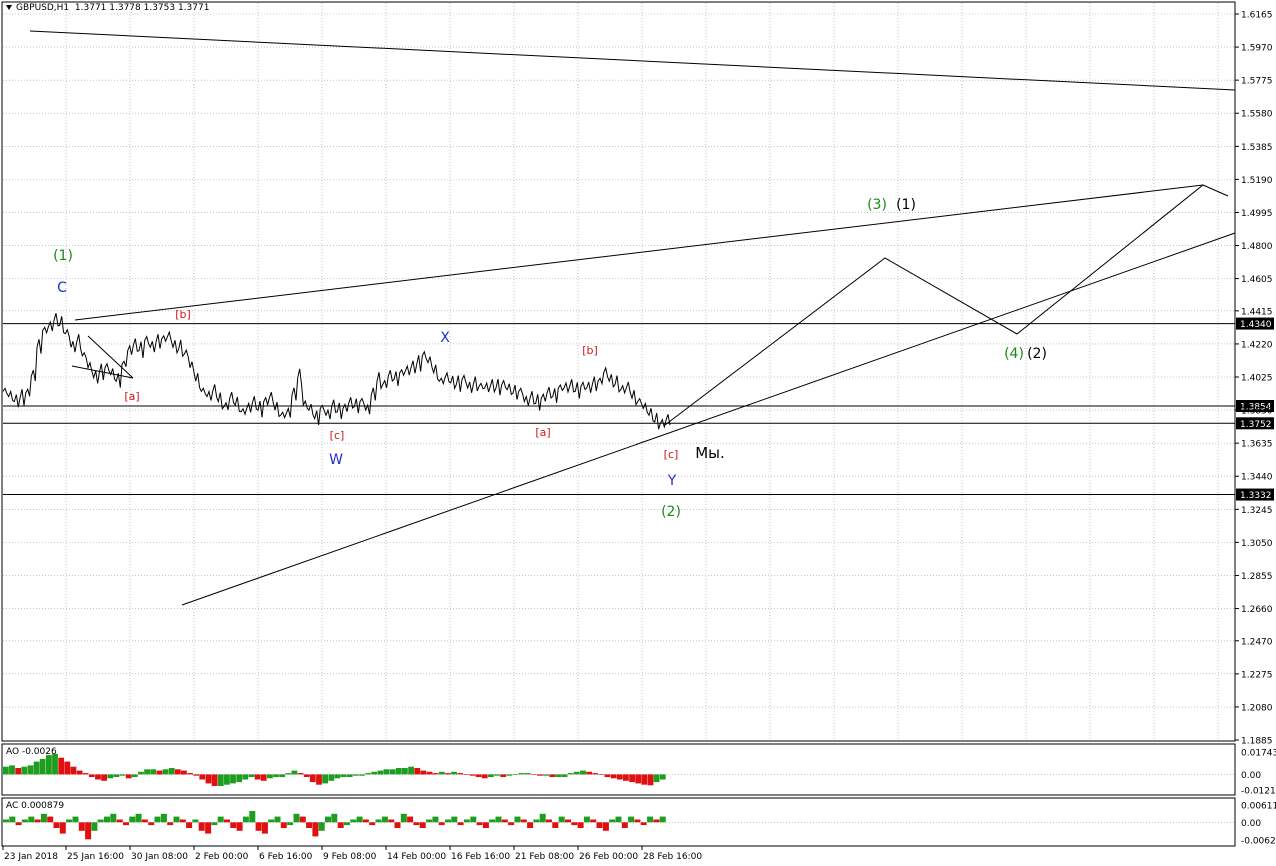 The image size is (1276, 866). What do you see at coordinates (608, 857) in the screenshot?
I see `time-tick-label: 26 Feb 00:00` at bounding box center [608, 857].